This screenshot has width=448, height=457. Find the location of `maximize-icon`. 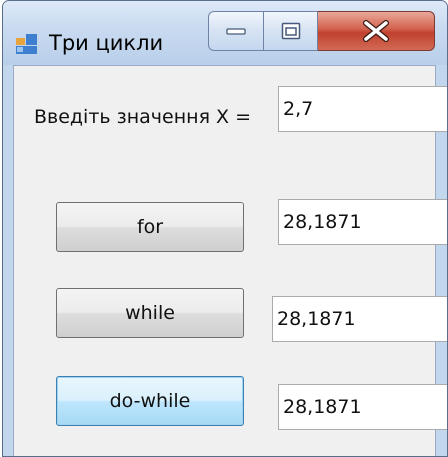

maximize-icon is located at coordinates (290, 31).